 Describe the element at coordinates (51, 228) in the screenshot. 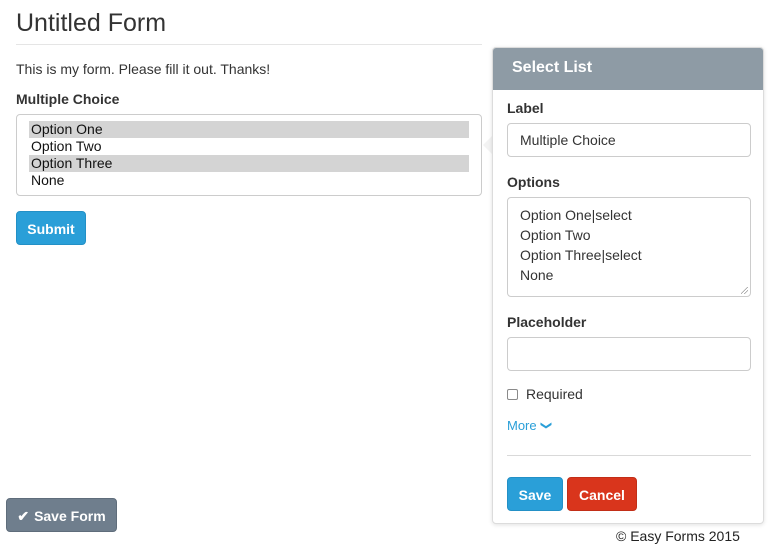

I see `submit-button: Submit` at that location.